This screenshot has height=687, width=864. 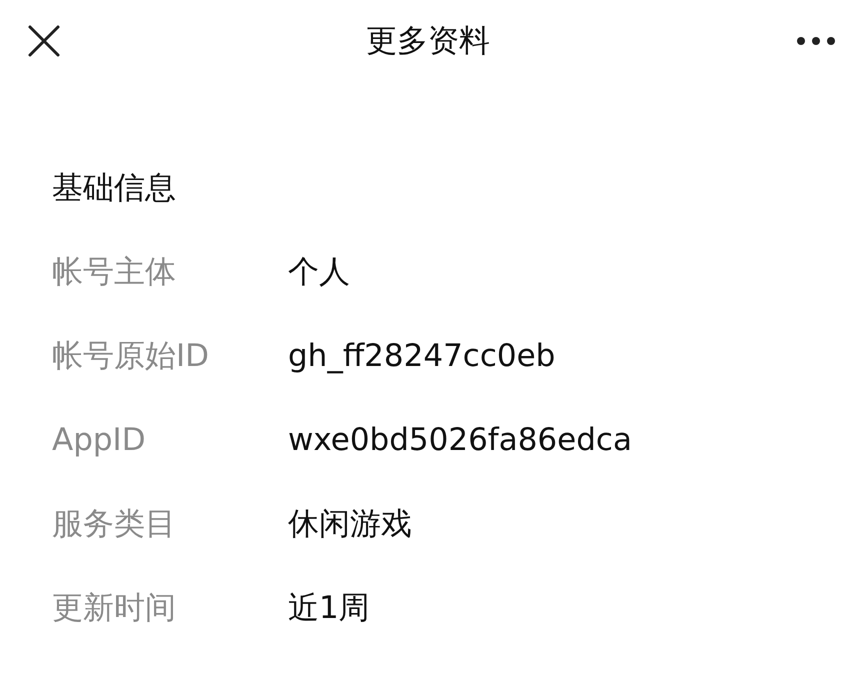 What do you see at coordinates (422, 356) in the screenshot?
I see `field-value: gh_ff28247cc0eb` at bounding box center [422, 356].